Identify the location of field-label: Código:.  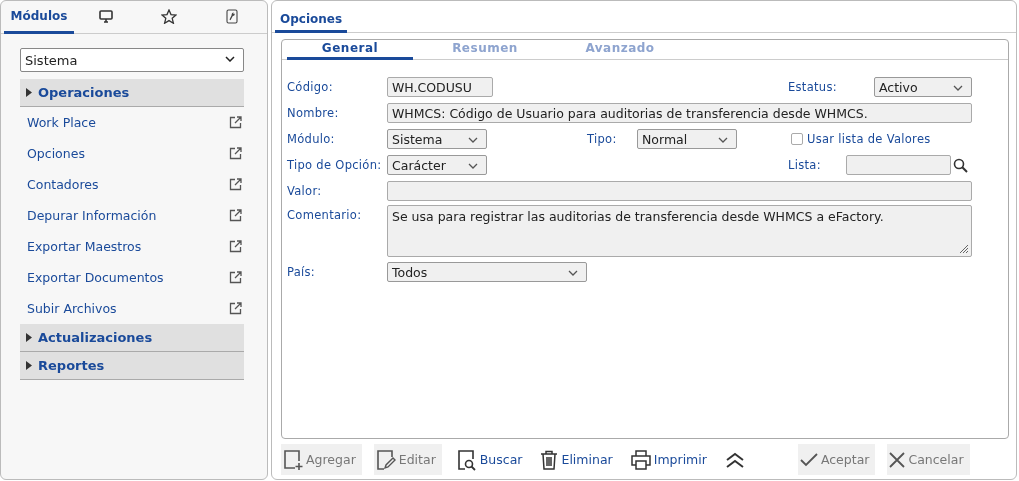
(310, 87).